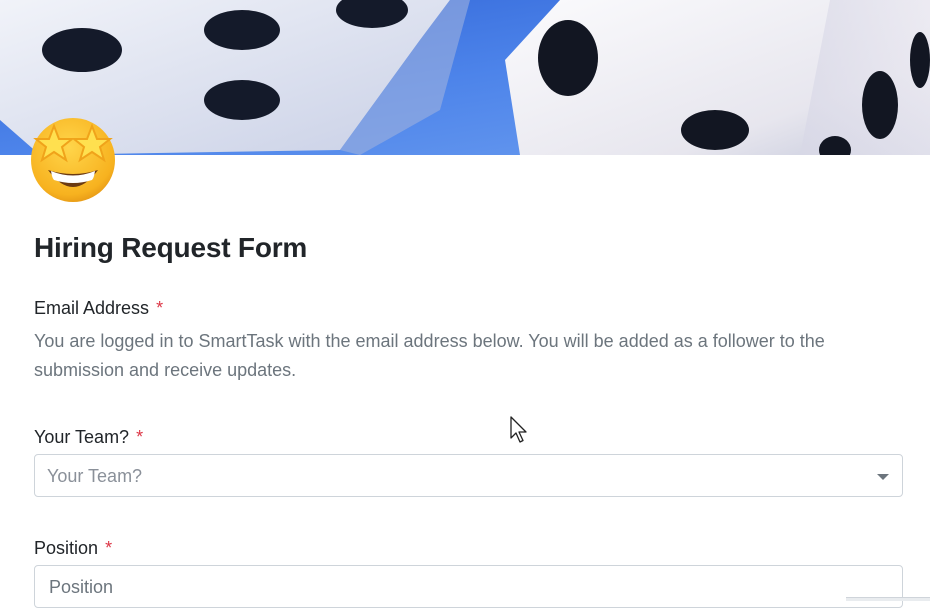 The width and height of the screenshot is (930, 608). What do you see at coordinates (468, 475) in the screenshot?
I see `team-select: Your Team?` at bounding box center [468, 475].